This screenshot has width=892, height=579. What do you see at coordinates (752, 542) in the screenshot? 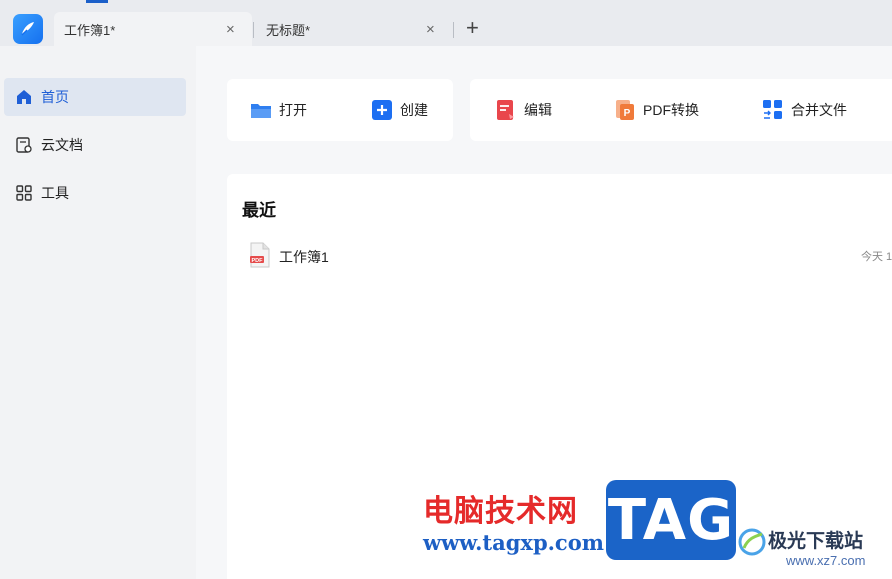
I see `aurora-logo-icon` at bounding box center [752, 542].